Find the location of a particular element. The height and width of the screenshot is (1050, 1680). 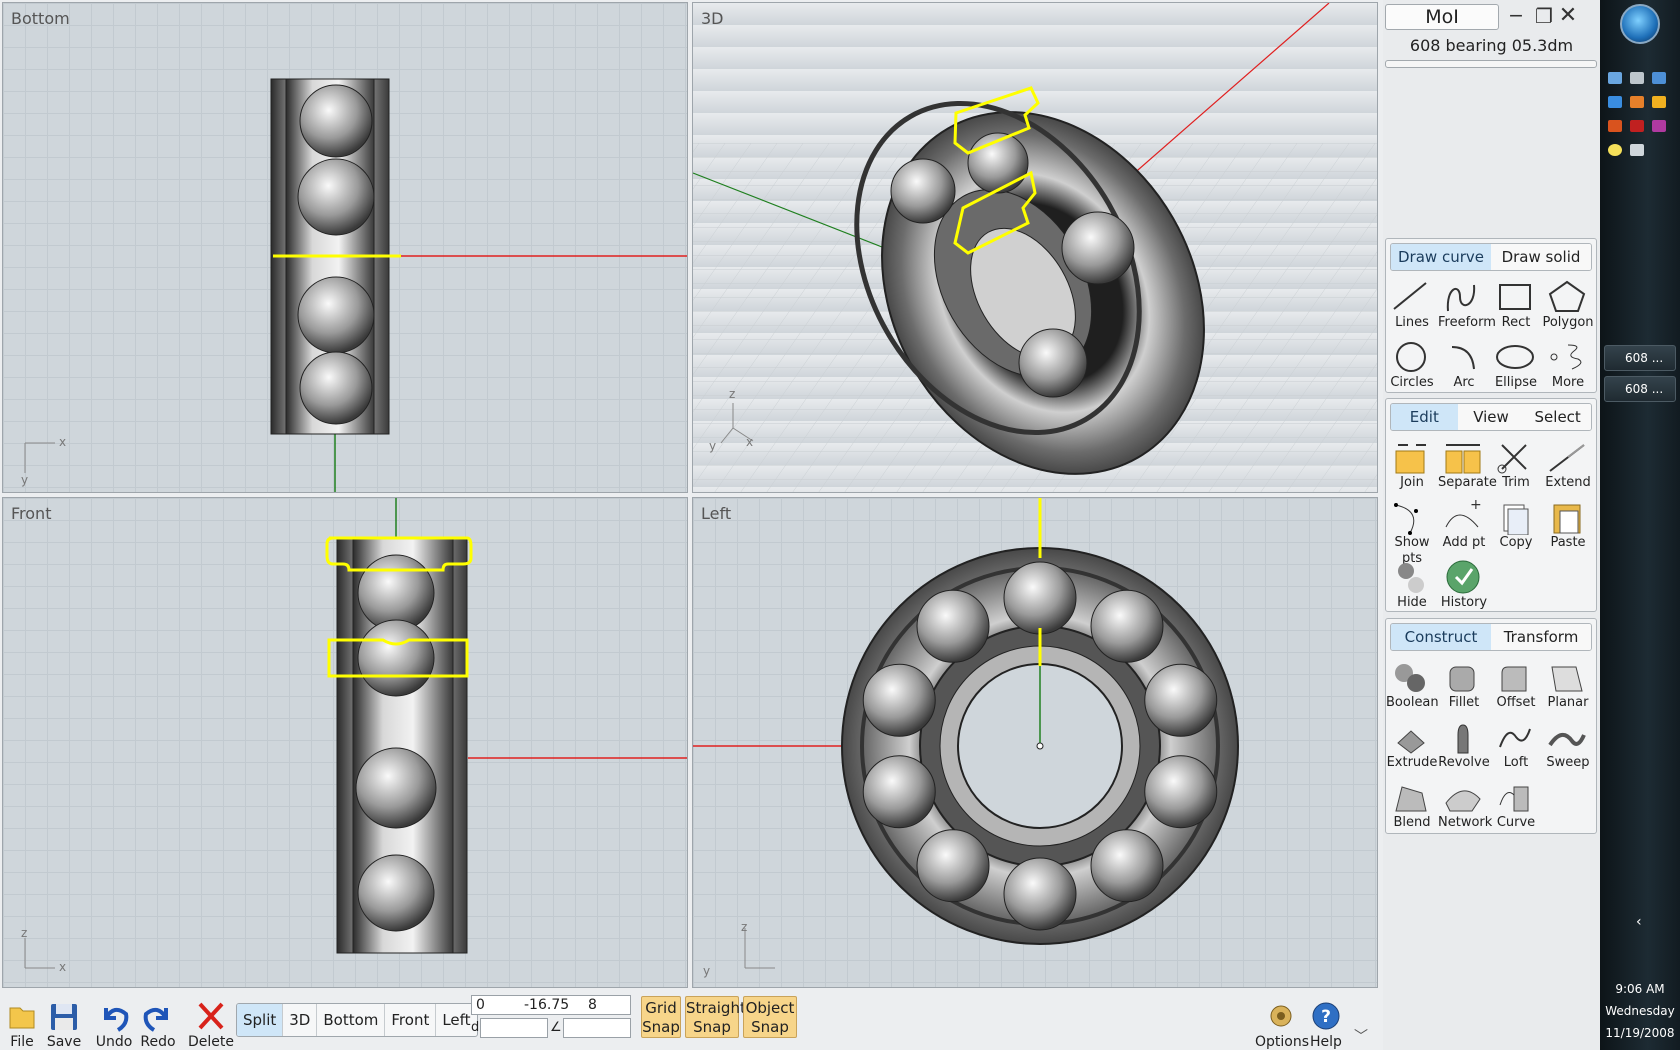

bulb-icon is located at coordinates (1615, 150).